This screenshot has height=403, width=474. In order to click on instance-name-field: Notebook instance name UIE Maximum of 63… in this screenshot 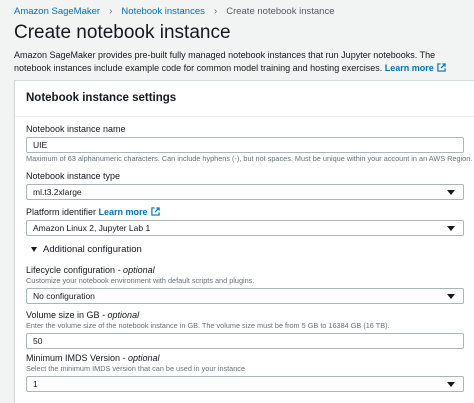, I will do `click(249, 143)`.